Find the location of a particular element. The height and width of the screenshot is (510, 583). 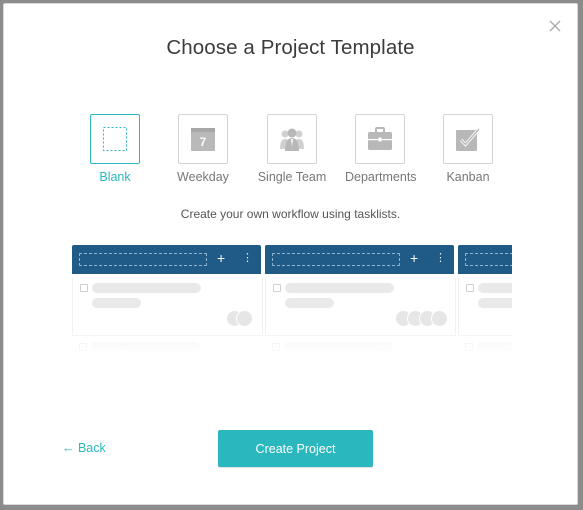

blank-template-icon is located at coordinates (115, 139).